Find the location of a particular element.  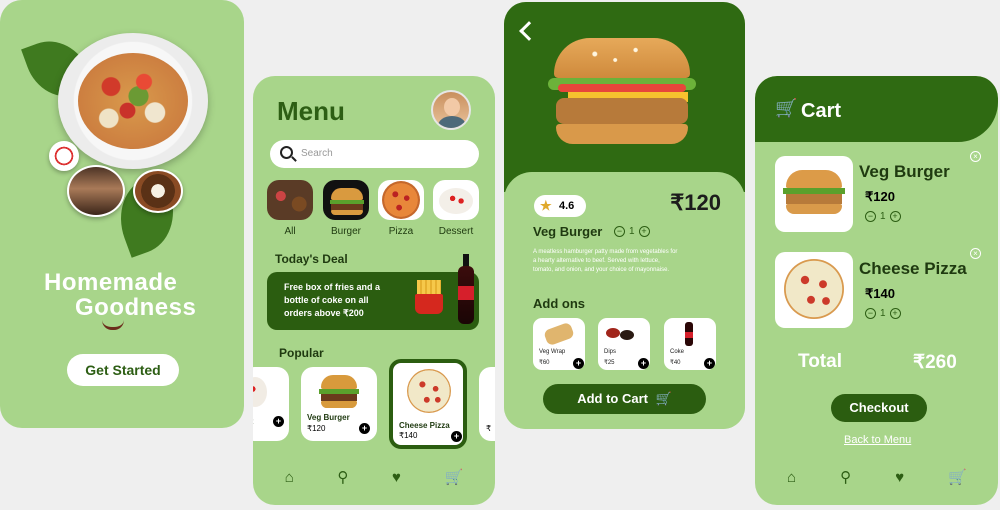

cart-item-price: ₹140 is located at coordinates (880, 293).